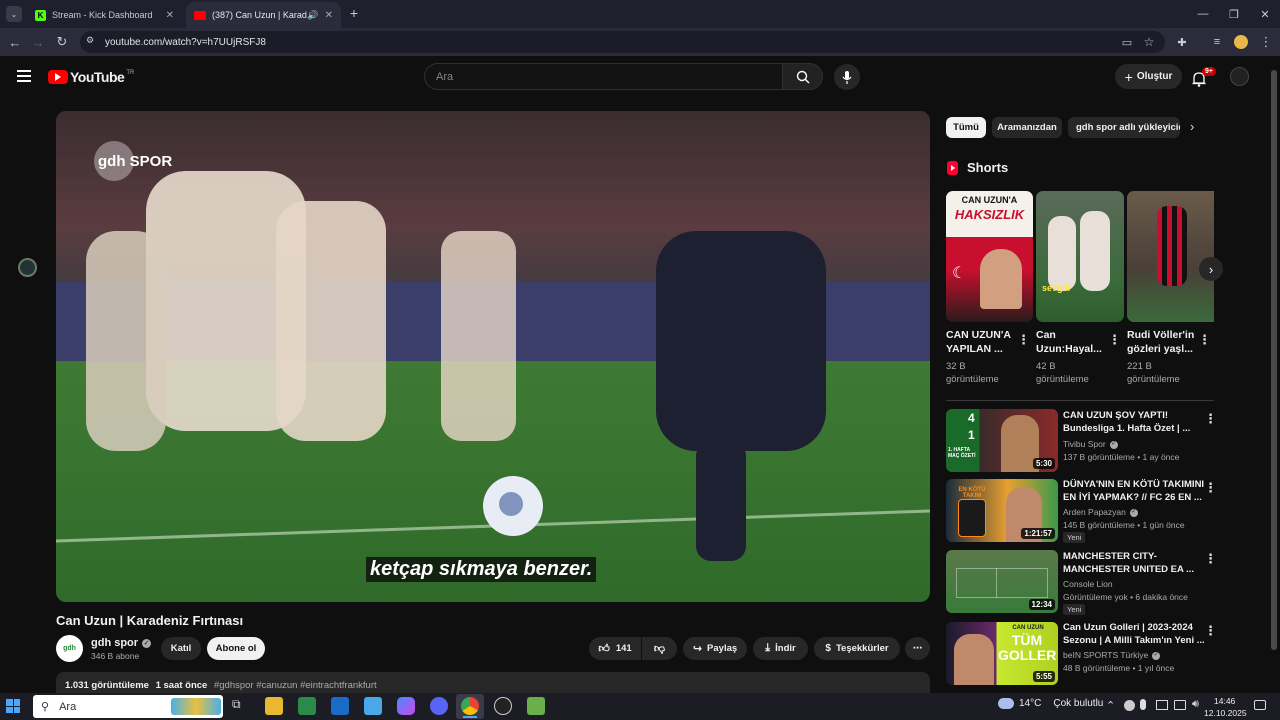 The width and height of the screenshot is (1280, 720). I want to click on discord-icon, so click(439, 706).